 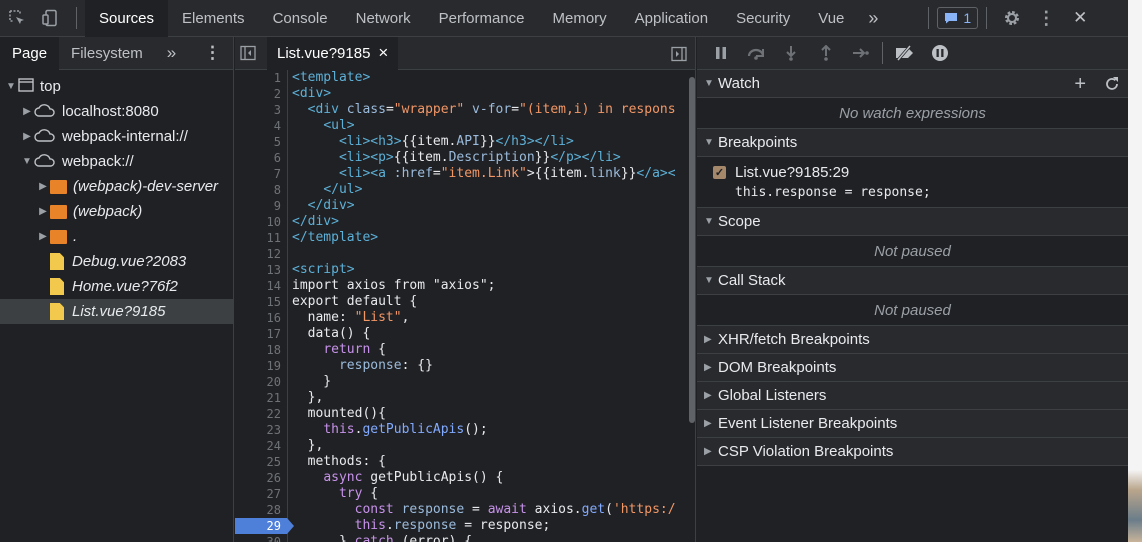 I want to click on inspect-element-icon, so click(x=17, y=18).